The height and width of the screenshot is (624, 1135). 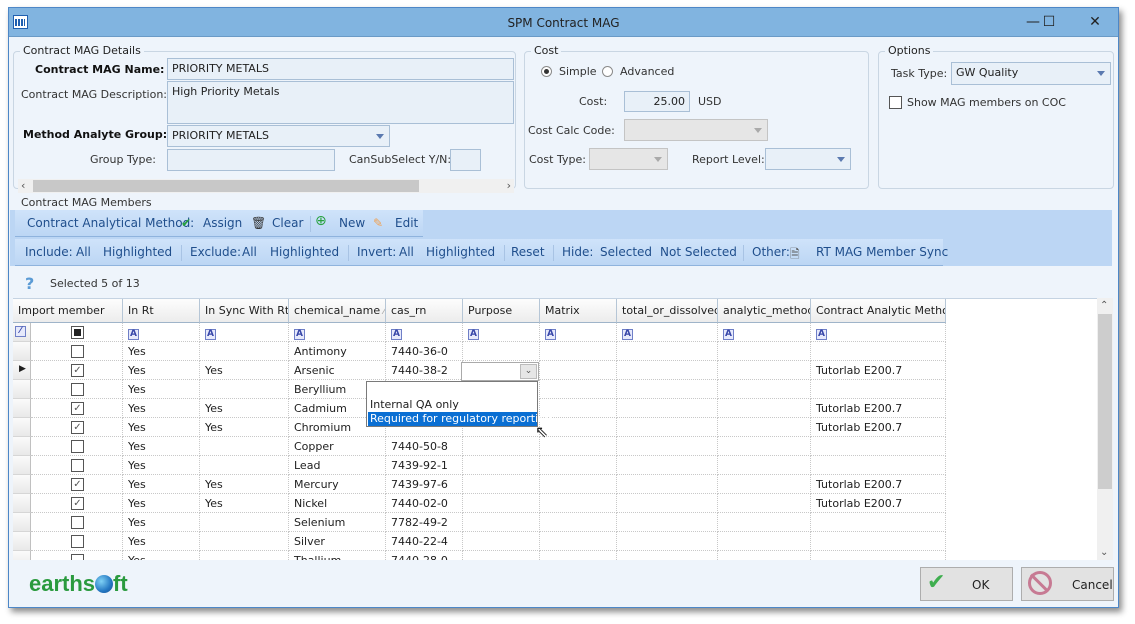 What do you see at coordinates (337, 503) in the screenshot?
I see `grid-cell: Nickel` at bounding box center [337, 503].